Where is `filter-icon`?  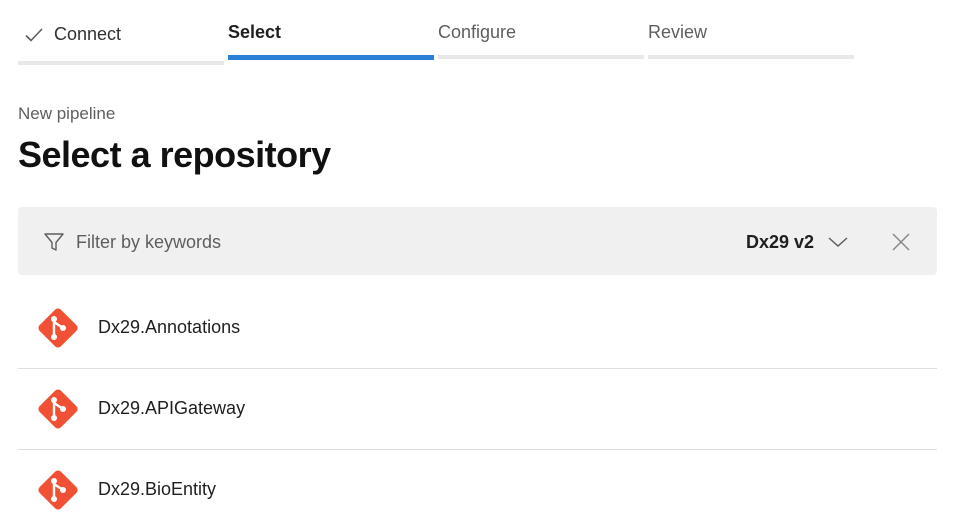
filter-icon is located at coordinates (54, 242).